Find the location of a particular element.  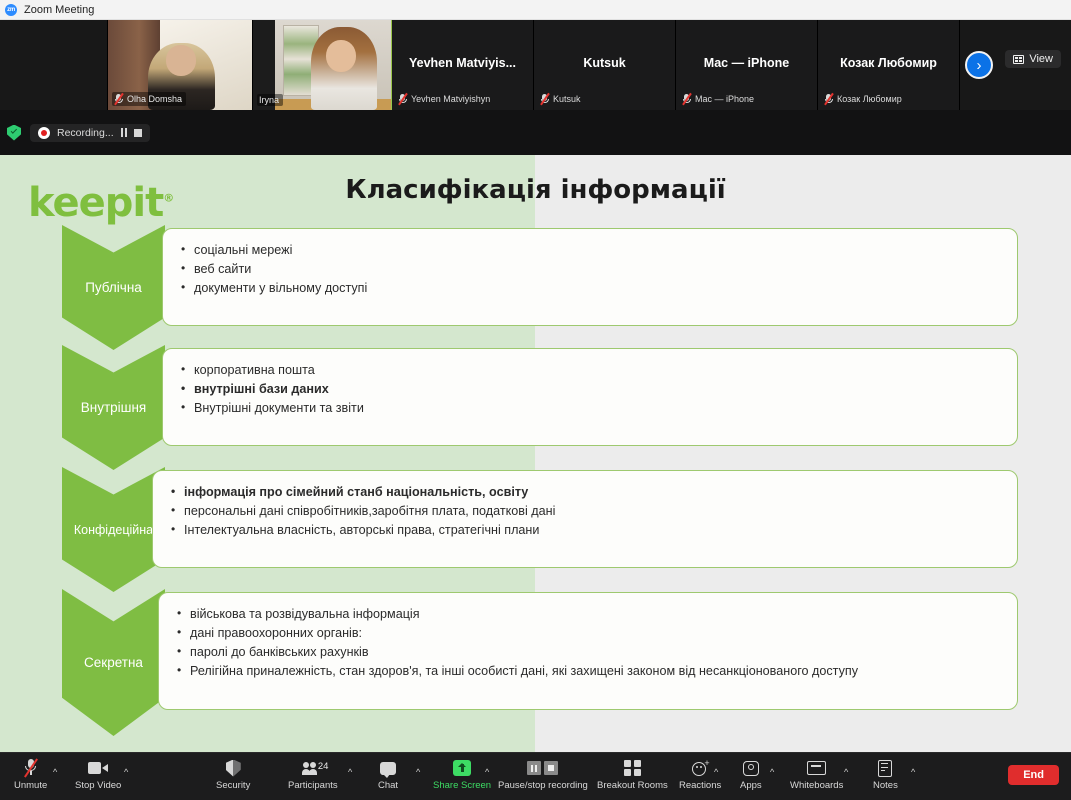

toolbar-notes-button: Notes is located at coordinates (885, 774).